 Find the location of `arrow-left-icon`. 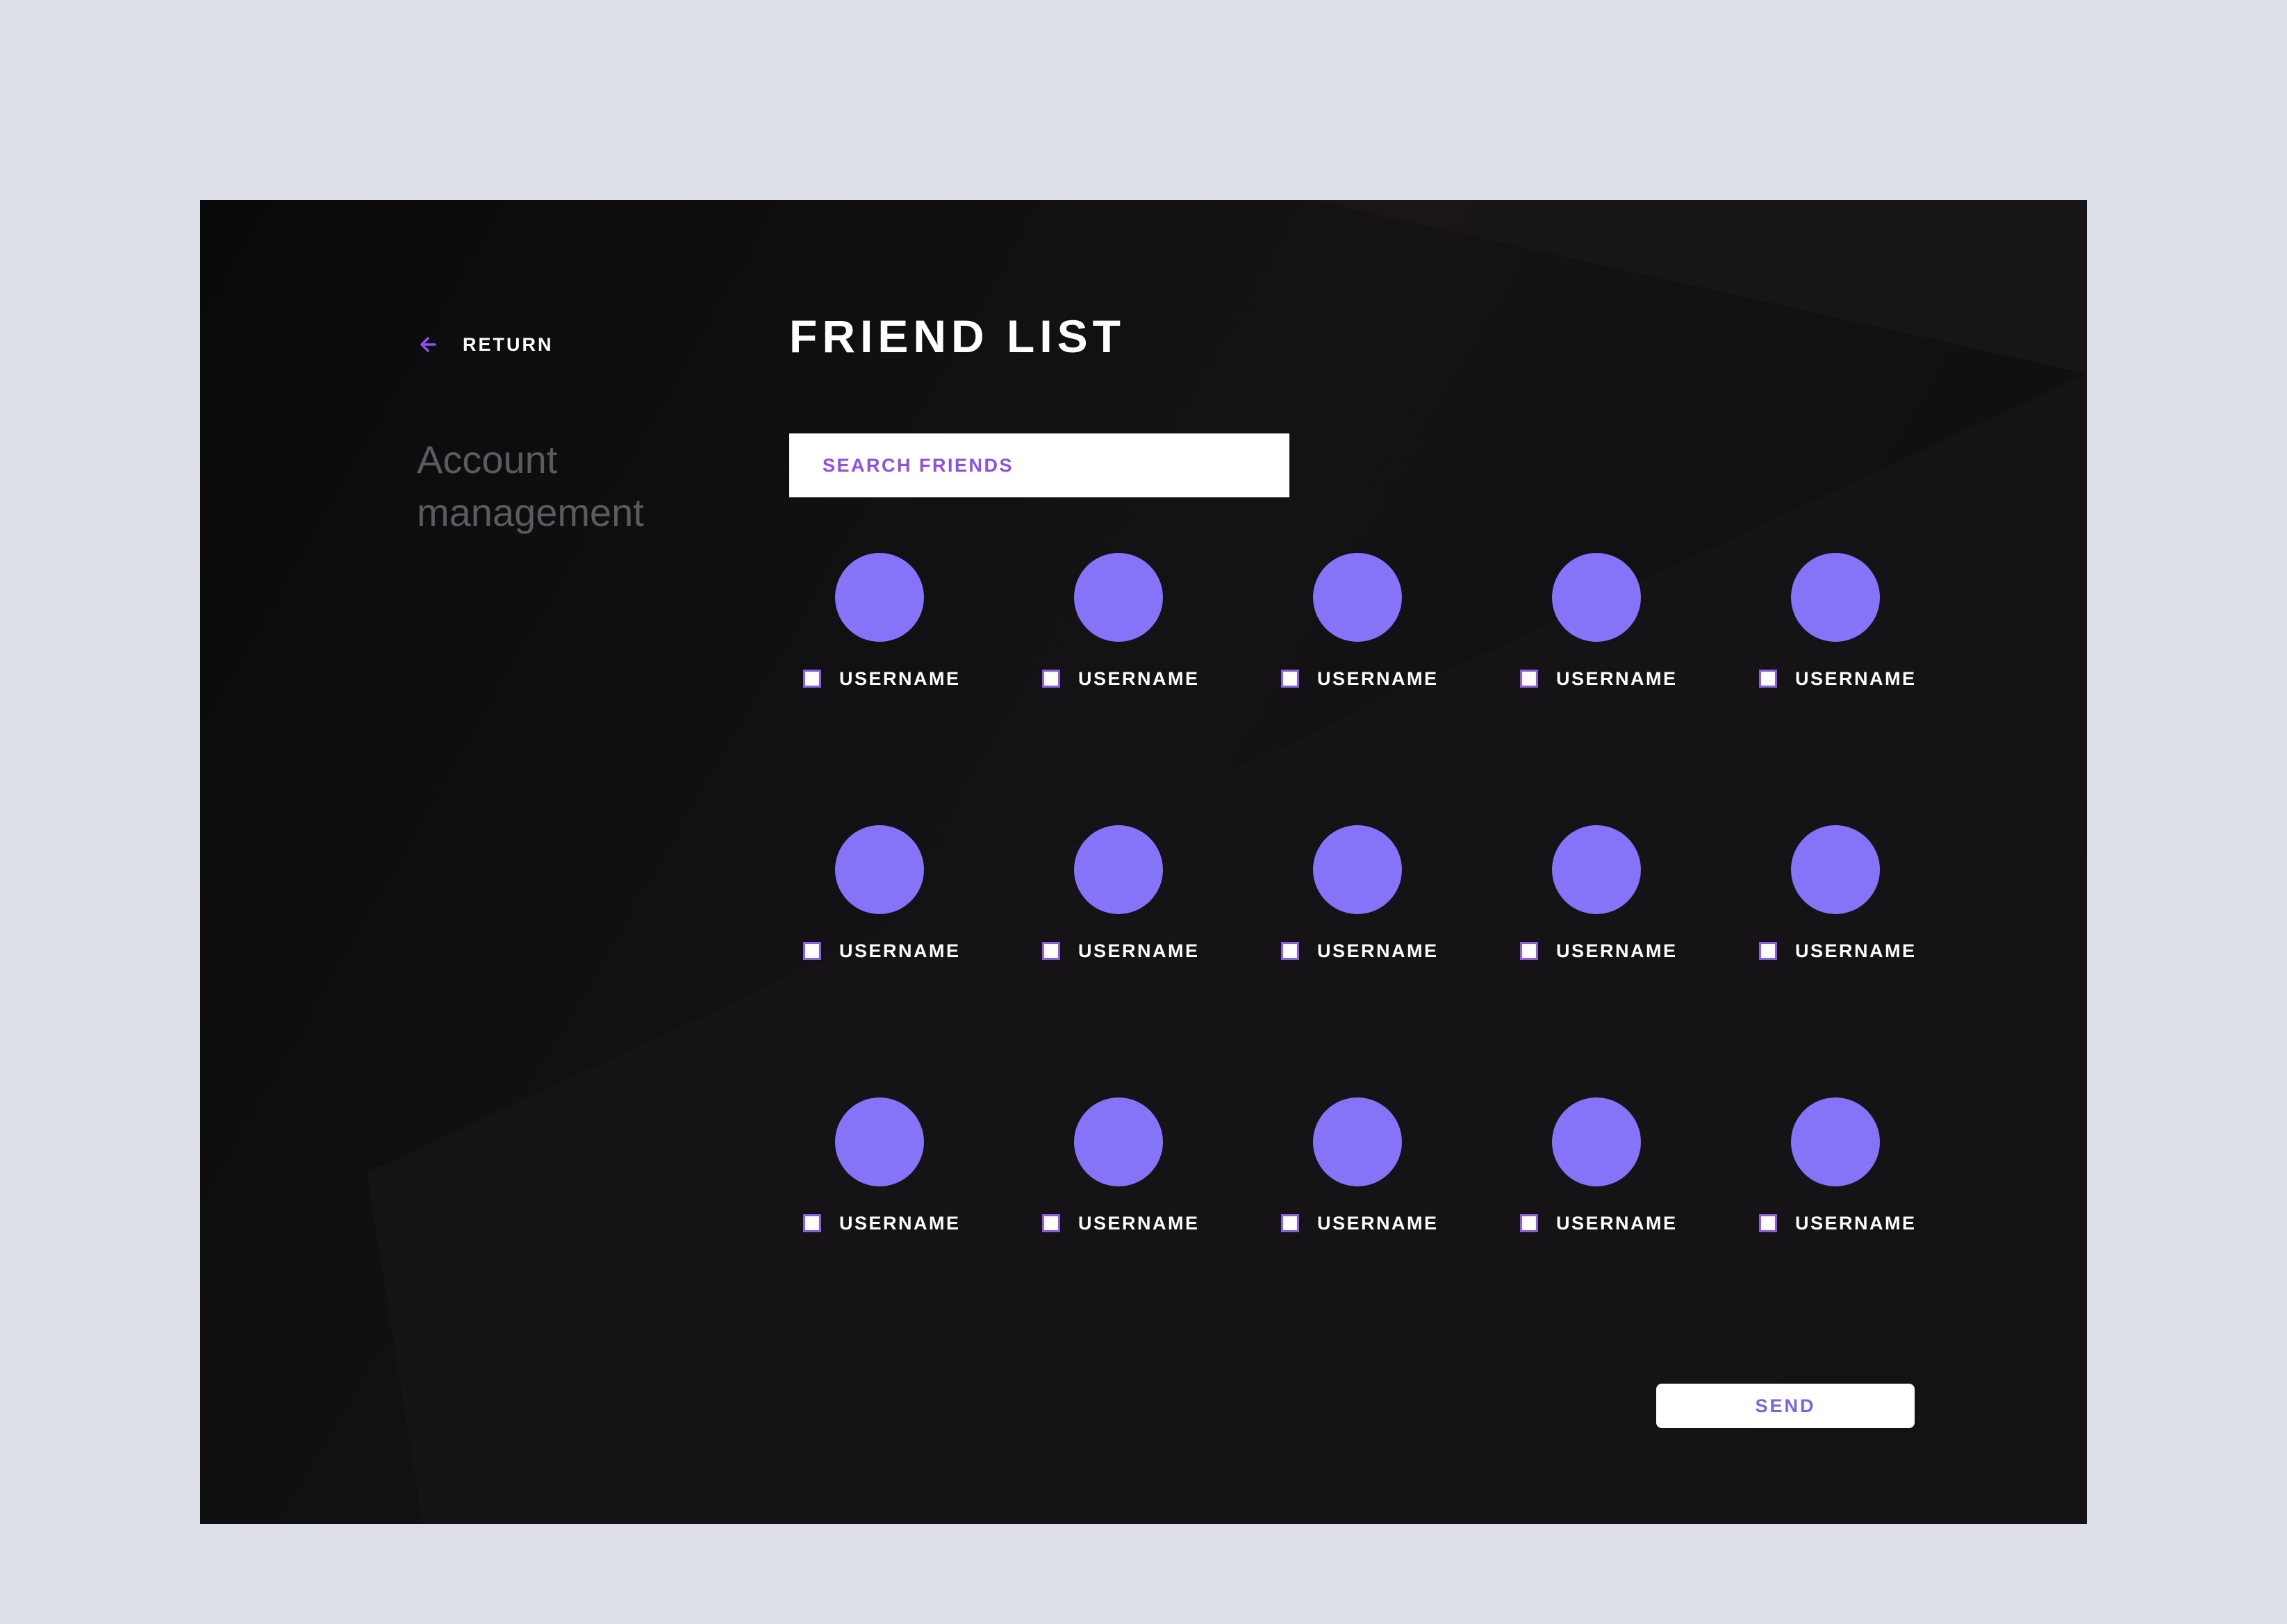

arrow-left-icon is located at coordinates (428, 345).